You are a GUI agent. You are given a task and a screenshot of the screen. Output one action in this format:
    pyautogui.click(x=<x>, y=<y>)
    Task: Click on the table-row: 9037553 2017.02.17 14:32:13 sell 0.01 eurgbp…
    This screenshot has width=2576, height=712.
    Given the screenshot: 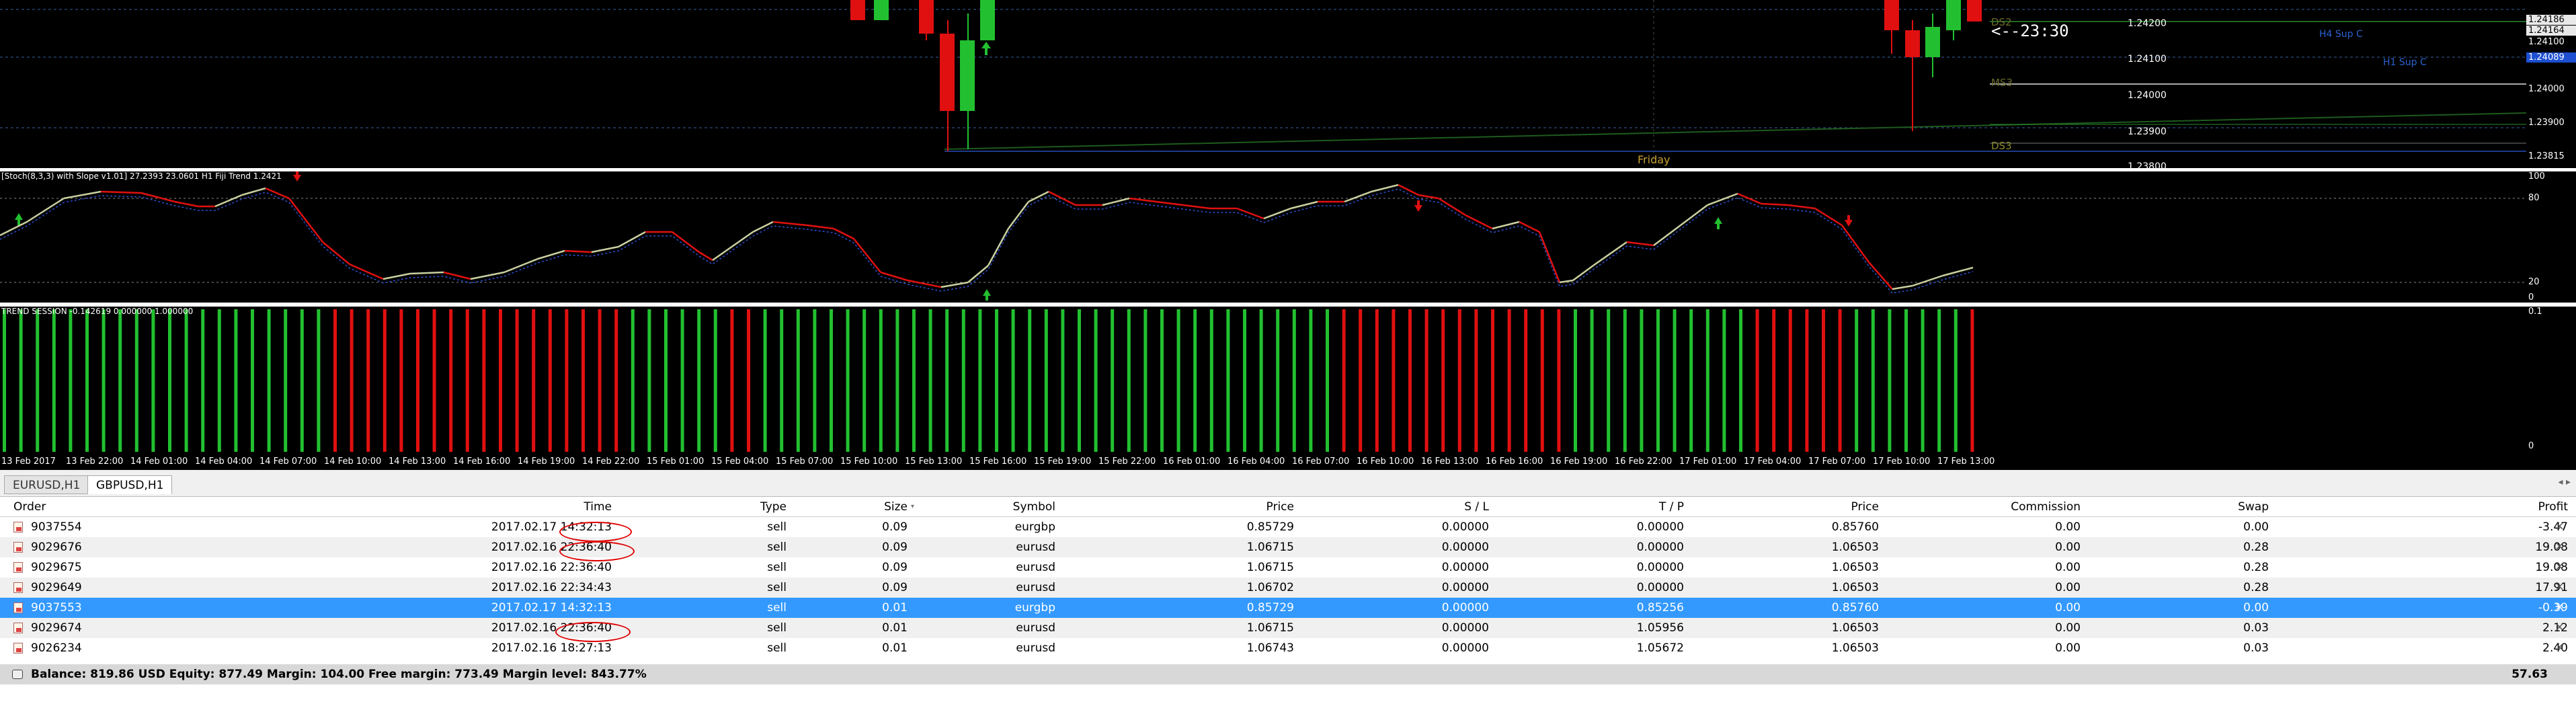 What is the action you would take?
    pyautogui.click(x=1288, y=608)
    